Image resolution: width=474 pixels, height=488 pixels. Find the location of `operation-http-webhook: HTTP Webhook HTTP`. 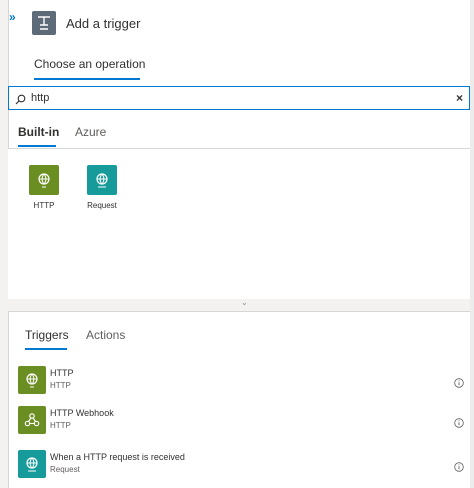

operation-http-webhook: HTTP Webhook HTTP is located at coordinates (244, 421).